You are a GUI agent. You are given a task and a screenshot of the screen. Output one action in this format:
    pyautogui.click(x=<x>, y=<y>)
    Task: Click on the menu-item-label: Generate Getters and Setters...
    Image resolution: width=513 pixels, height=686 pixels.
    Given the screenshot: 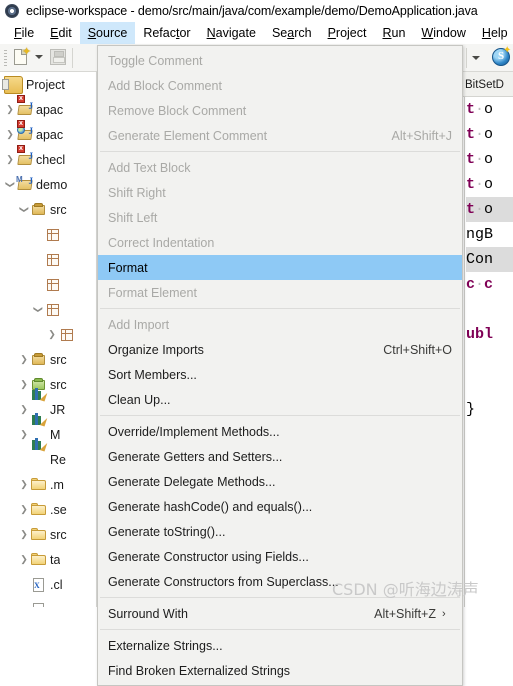 What is the action you would take?
    pyautogui.click(x=195, y=456)
    